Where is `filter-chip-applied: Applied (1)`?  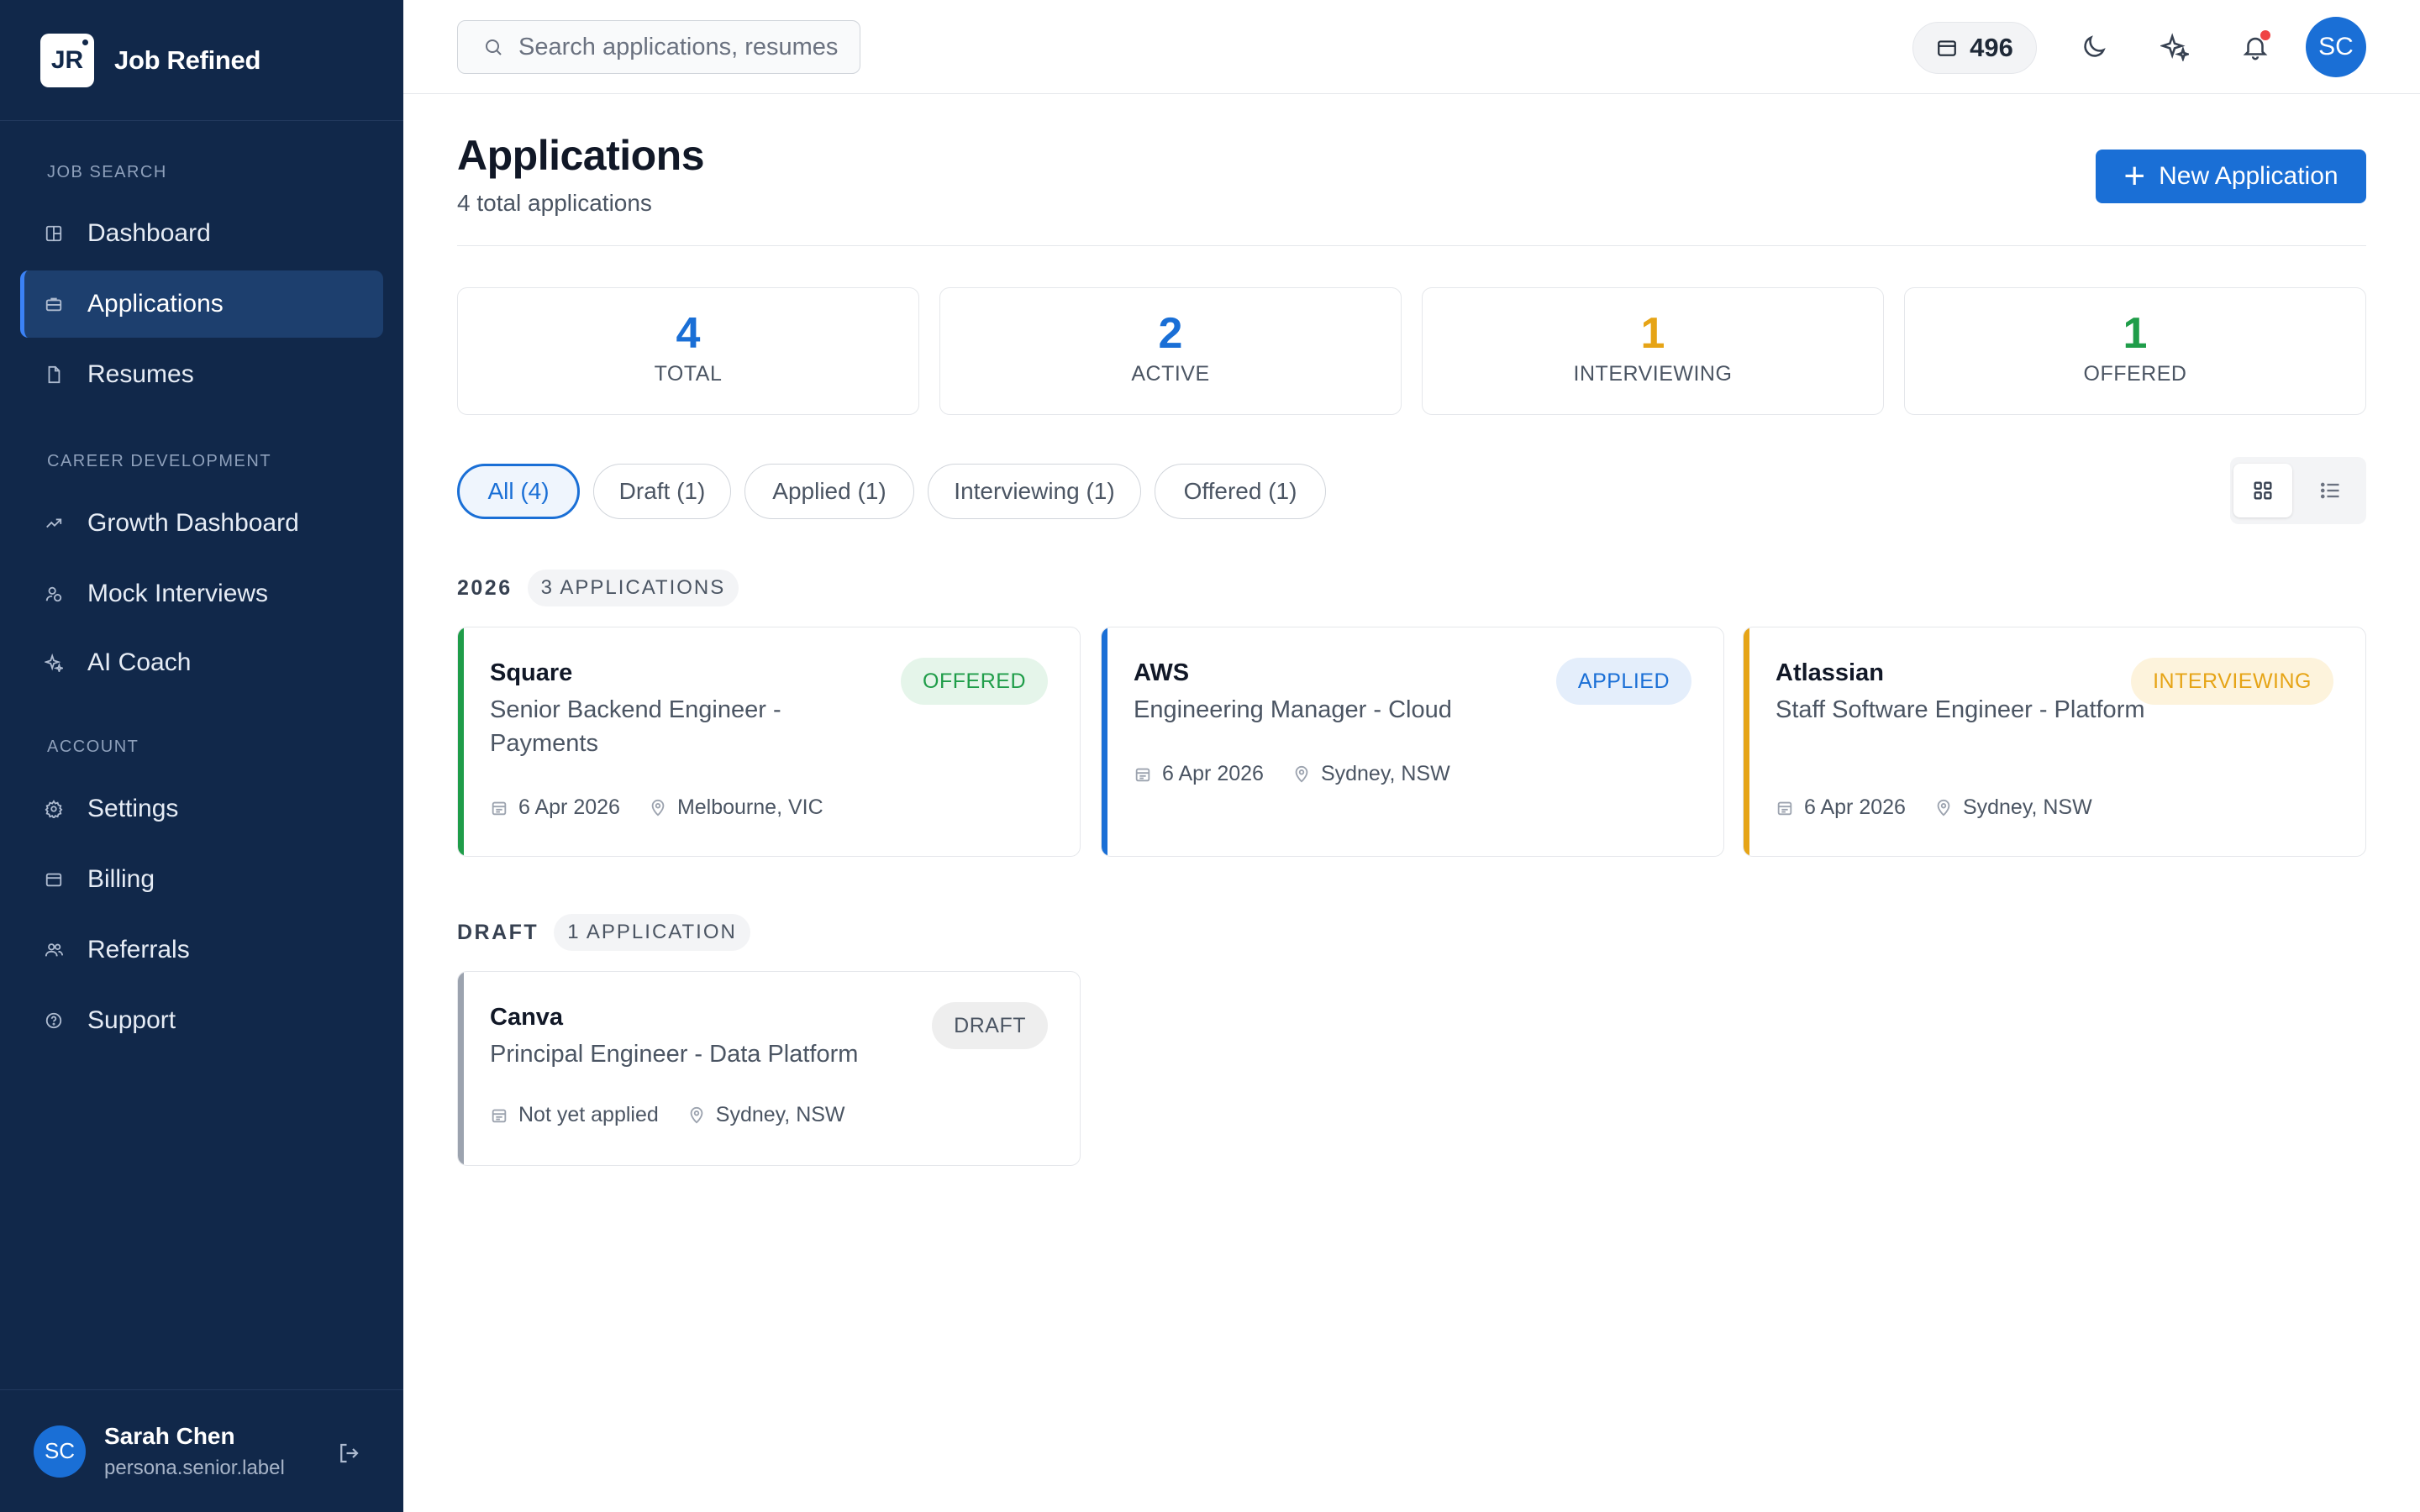
filter-chip-applied: Applied (1) is located at coordinates (829, 491).